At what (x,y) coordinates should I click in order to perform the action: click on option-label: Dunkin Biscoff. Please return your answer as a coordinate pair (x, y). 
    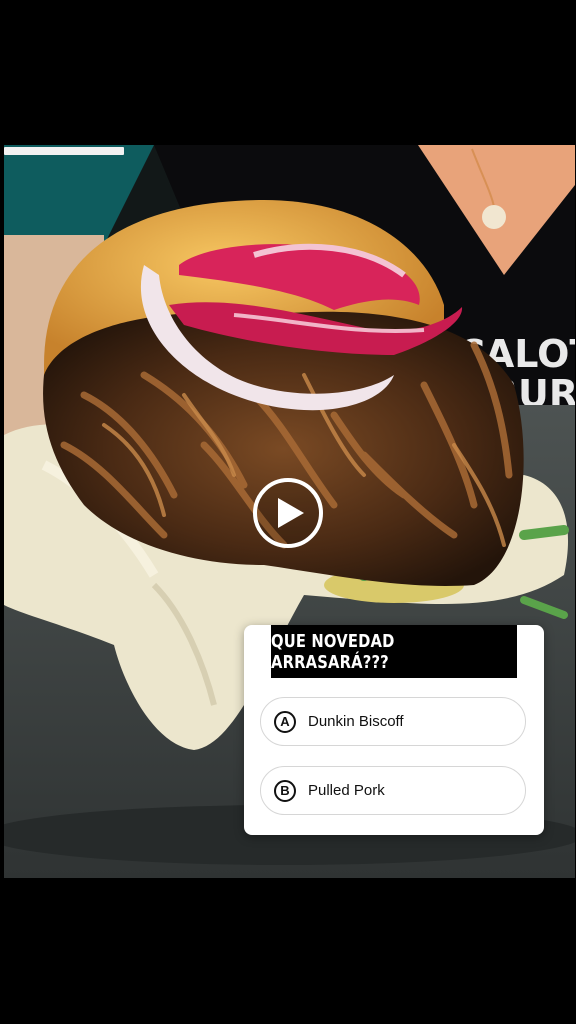
    Looking at the image, I should click on (356, 721).